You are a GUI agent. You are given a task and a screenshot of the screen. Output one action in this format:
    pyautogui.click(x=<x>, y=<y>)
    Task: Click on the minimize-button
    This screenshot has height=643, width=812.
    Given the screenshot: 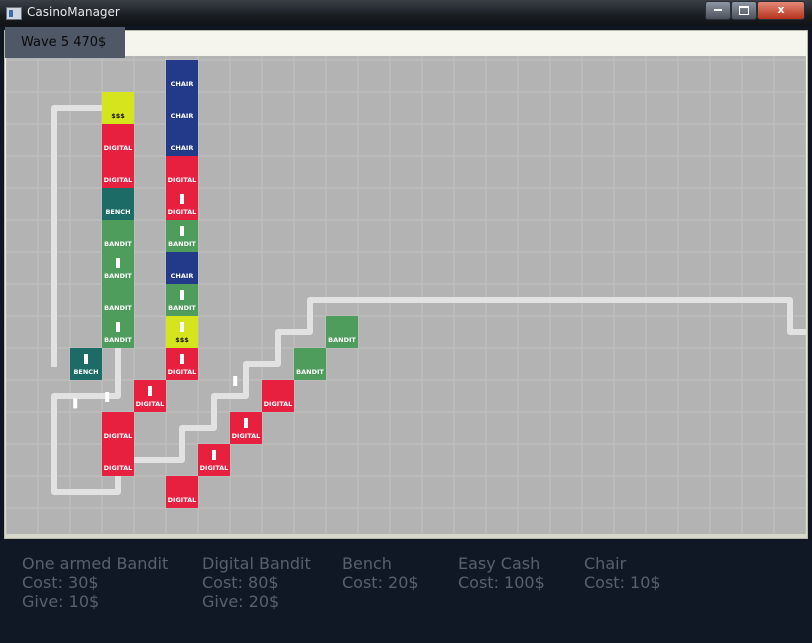 What is the action you would take?
    pyautogui.click(x=718, y=10)
    